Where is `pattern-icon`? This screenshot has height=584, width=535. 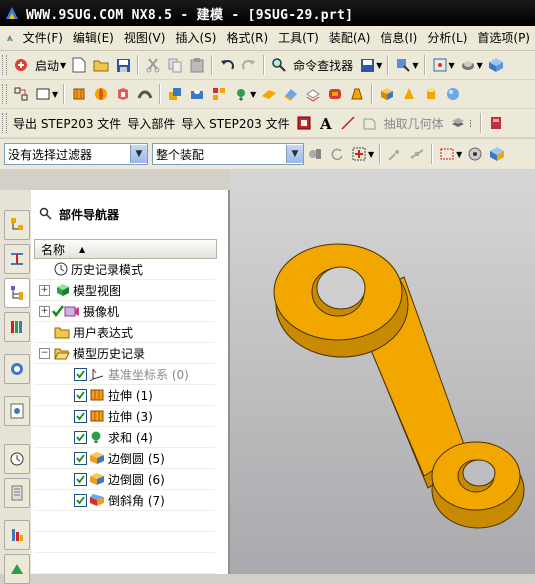
pattern-icon is located at coordinates (219, 94).